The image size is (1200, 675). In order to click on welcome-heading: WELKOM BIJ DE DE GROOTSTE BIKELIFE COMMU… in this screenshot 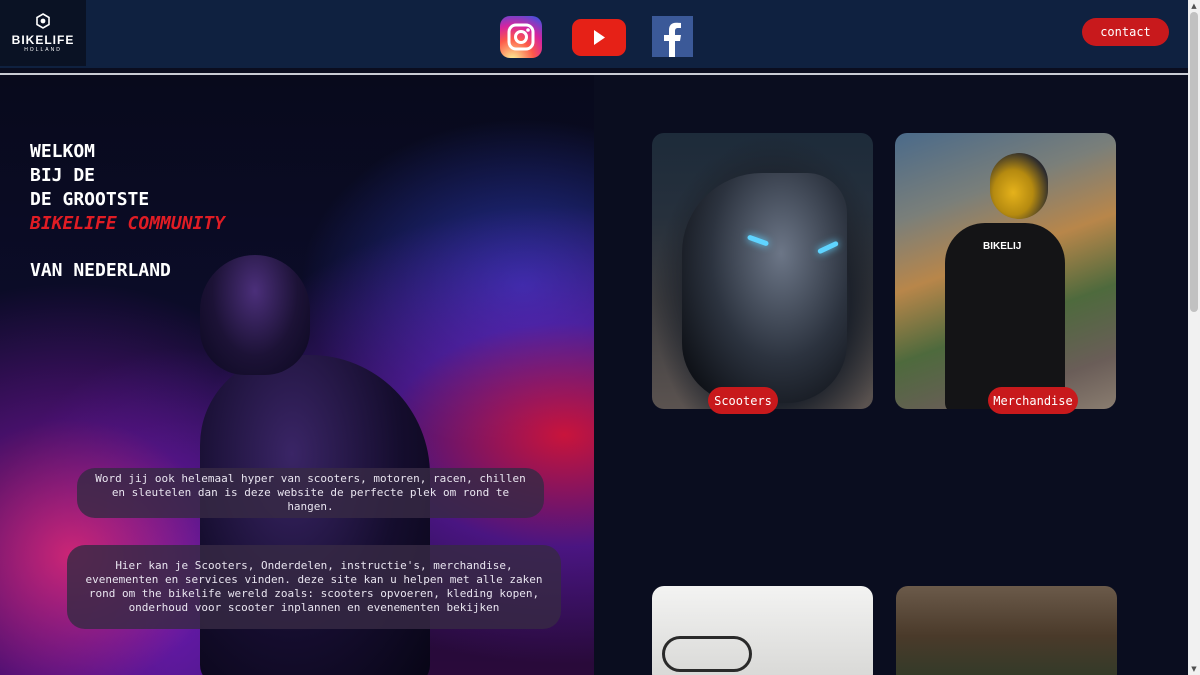, I will do `click(127, 211)`.